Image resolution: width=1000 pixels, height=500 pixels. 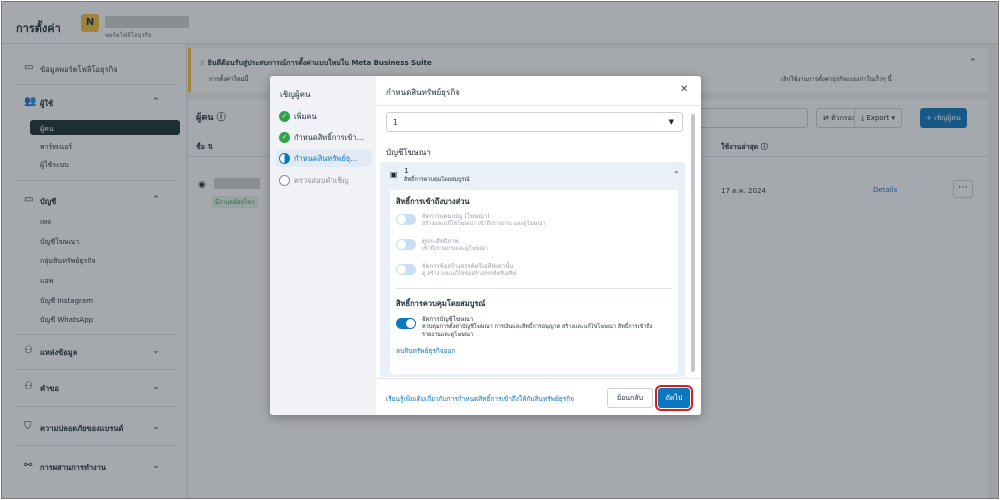 I want to click on toggle-manage-ad-account, so click(x=406, y=323).